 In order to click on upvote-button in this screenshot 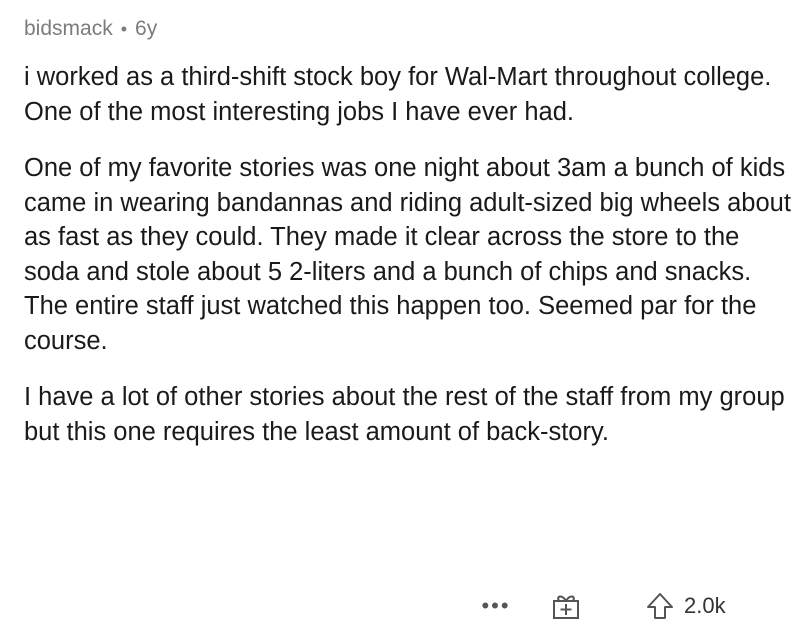, I will do `click(660, 606)`.